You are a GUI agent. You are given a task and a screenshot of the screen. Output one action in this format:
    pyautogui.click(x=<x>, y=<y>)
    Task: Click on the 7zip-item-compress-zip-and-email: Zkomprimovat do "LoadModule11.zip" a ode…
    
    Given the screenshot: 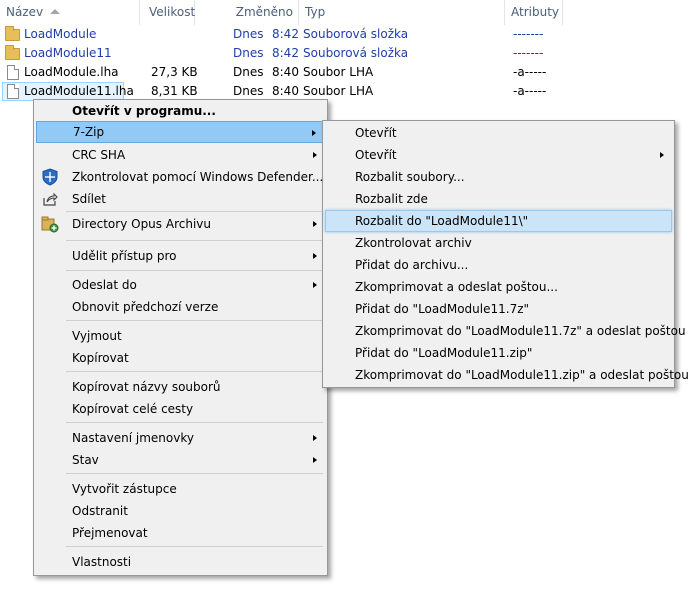 What is the action you would take?
    pyautogui.click(x=507, y=375)
    